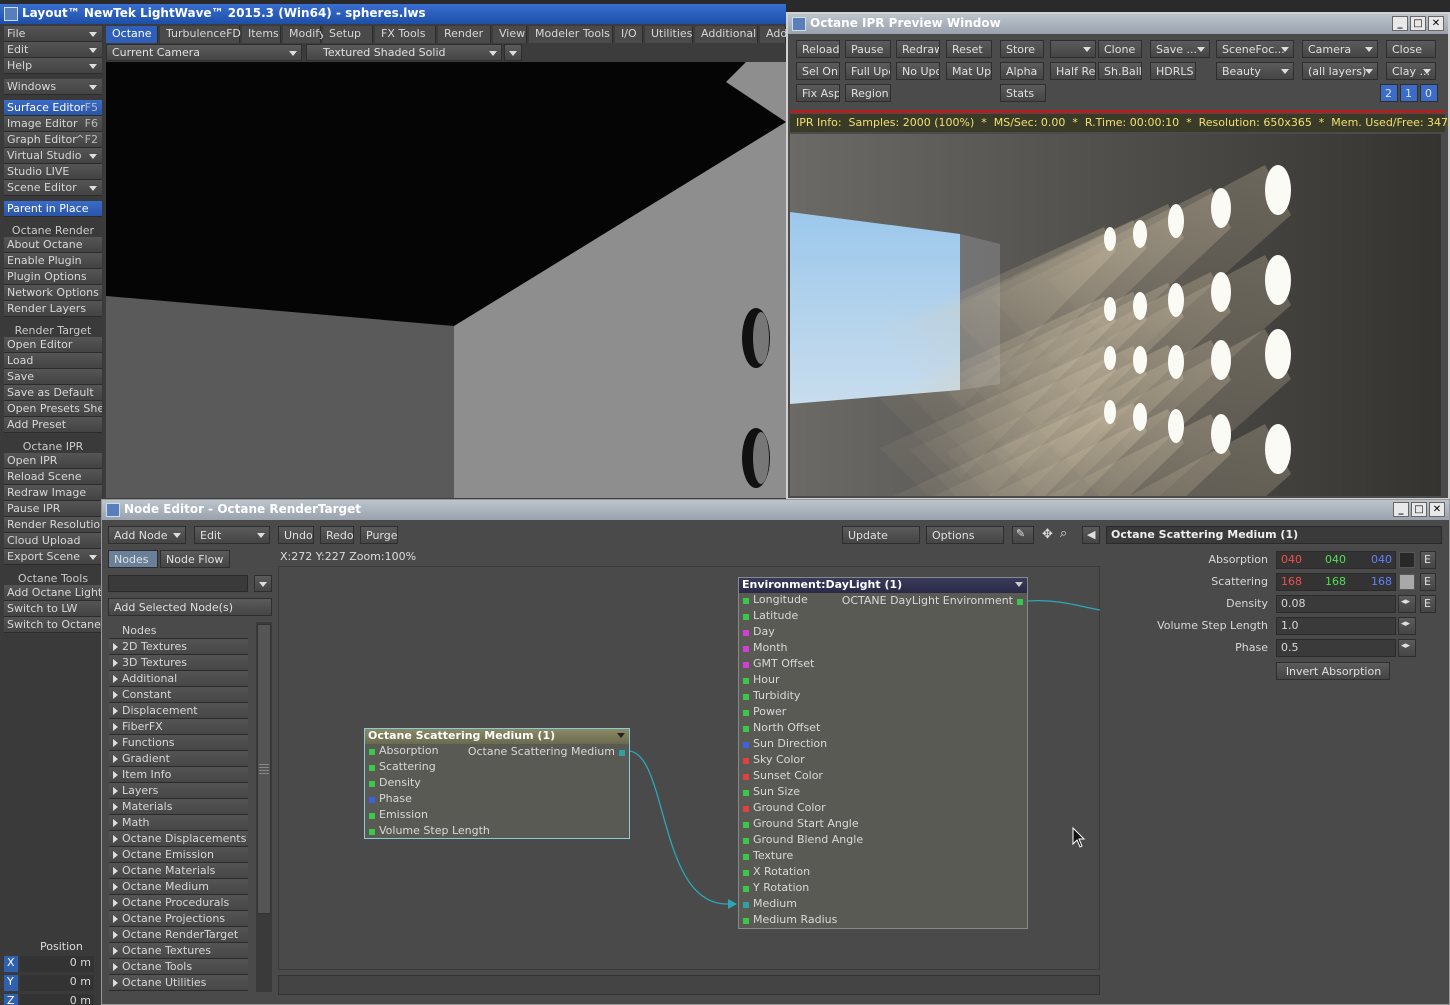 The width and height of the screenshot is (1450, 1005). Describe the element at coordinates (1340, 49) in the screenshot. I see `ipr-camera-button: Camera` at that location.